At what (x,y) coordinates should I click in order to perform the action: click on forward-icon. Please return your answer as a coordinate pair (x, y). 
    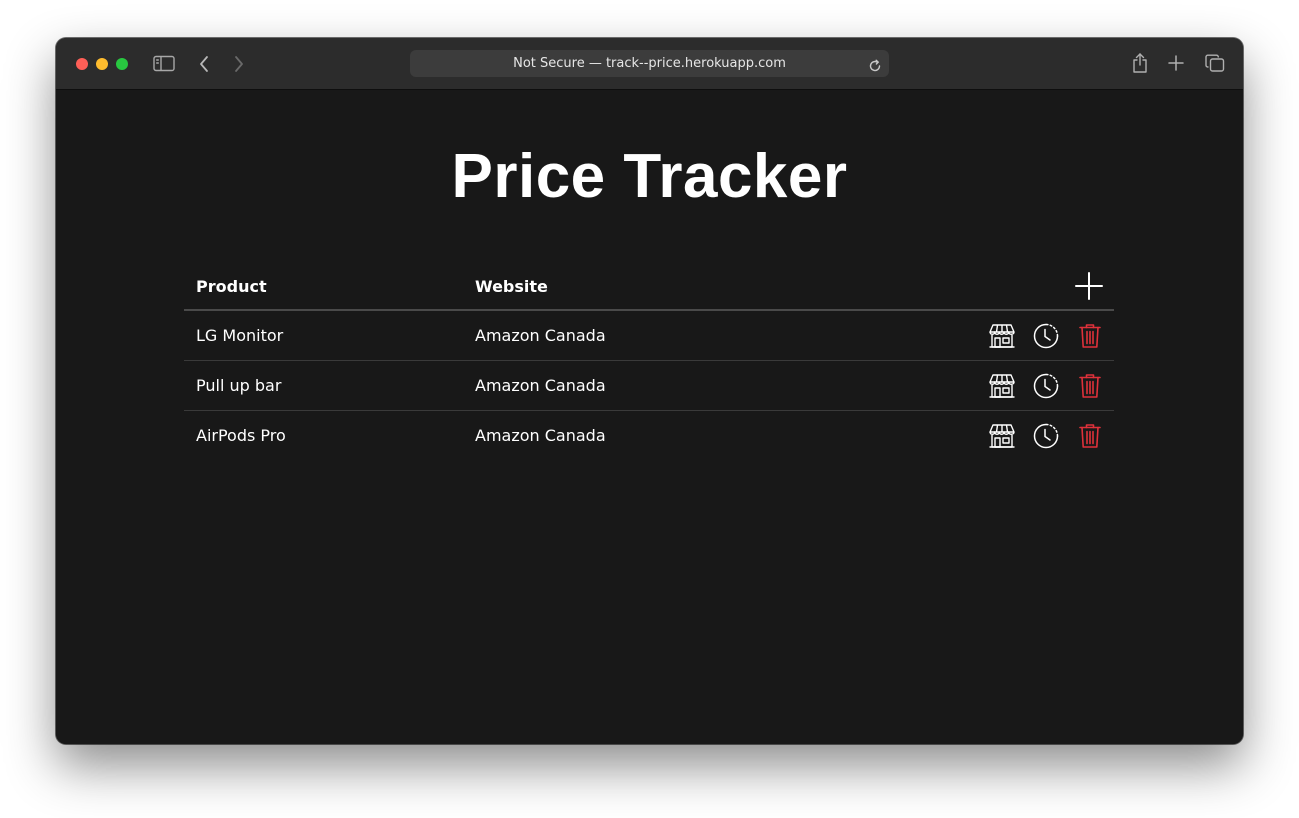
    Looking at the image, I should click on (239, 64).